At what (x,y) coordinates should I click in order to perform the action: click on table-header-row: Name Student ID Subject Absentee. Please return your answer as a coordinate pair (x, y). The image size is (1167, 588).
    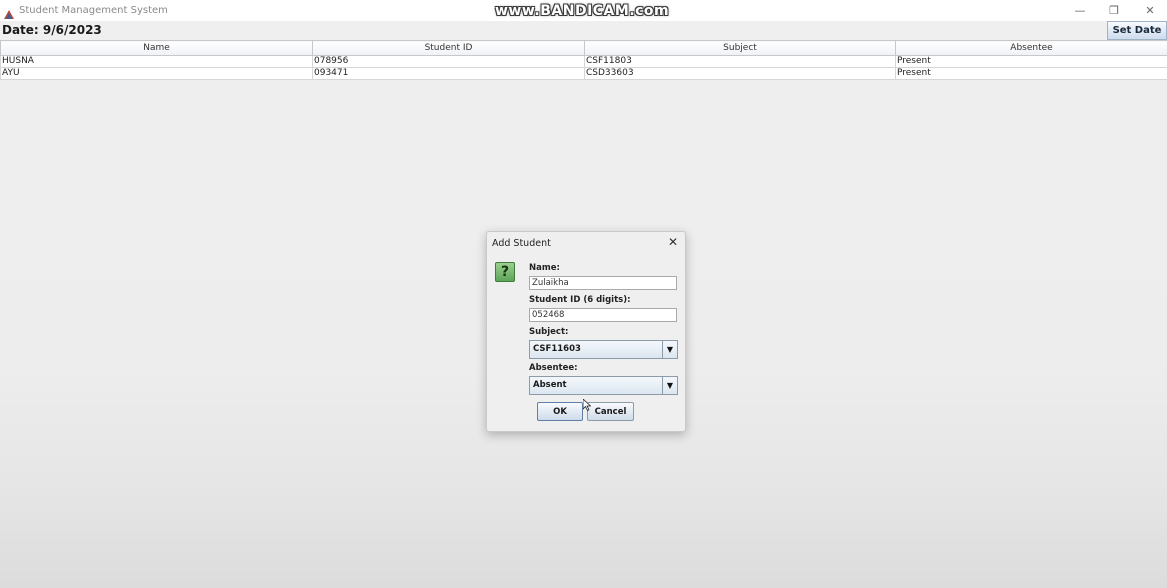
    Looking at the image, I should click on (583, 48).